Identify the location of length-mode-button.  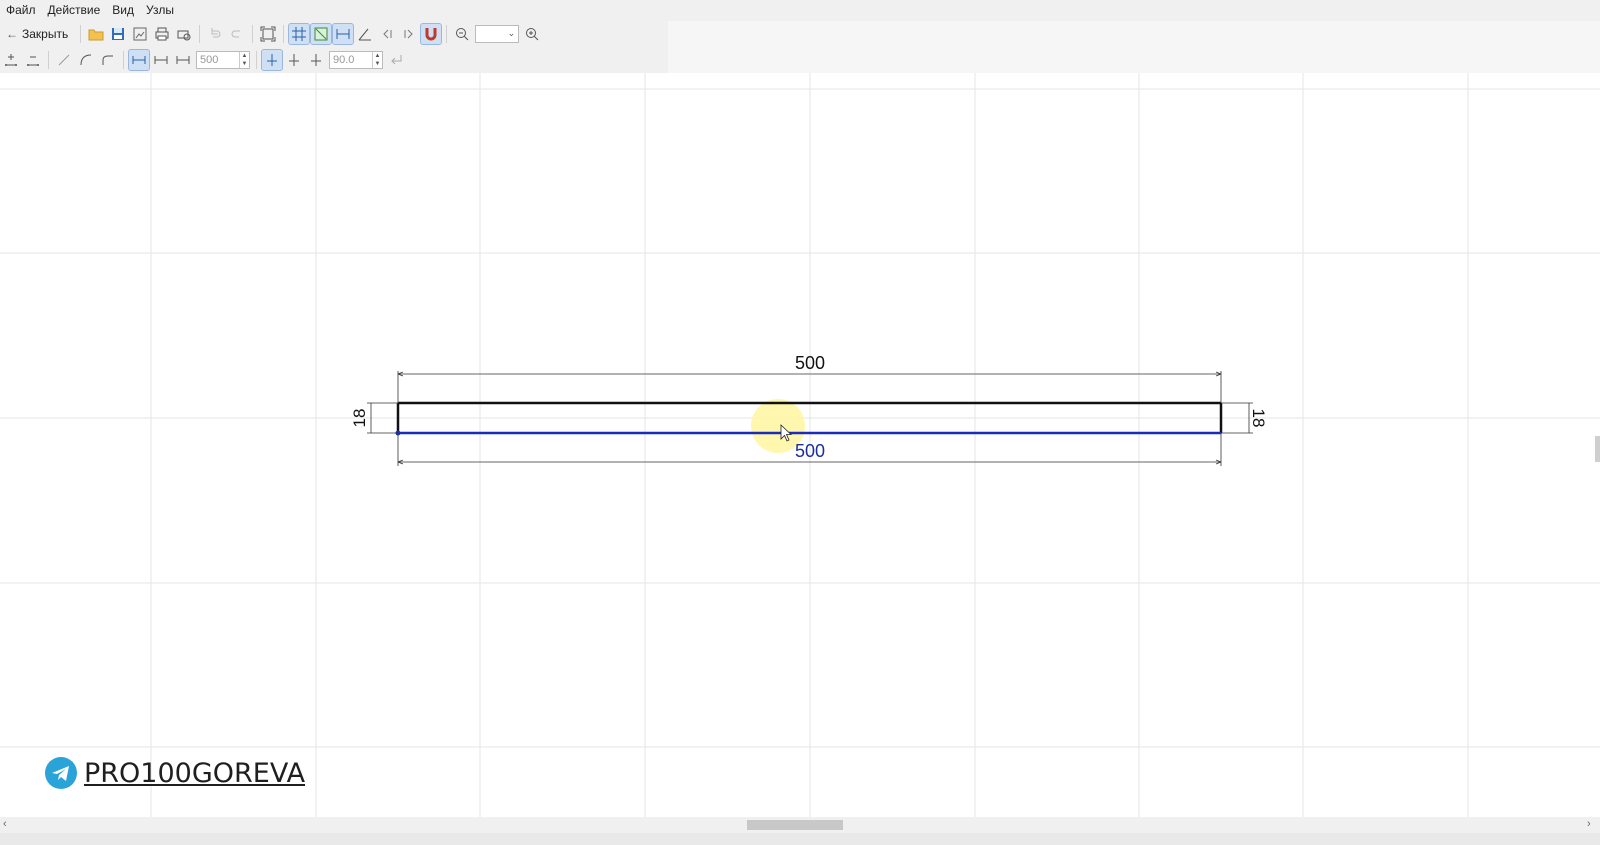
(139, 60).